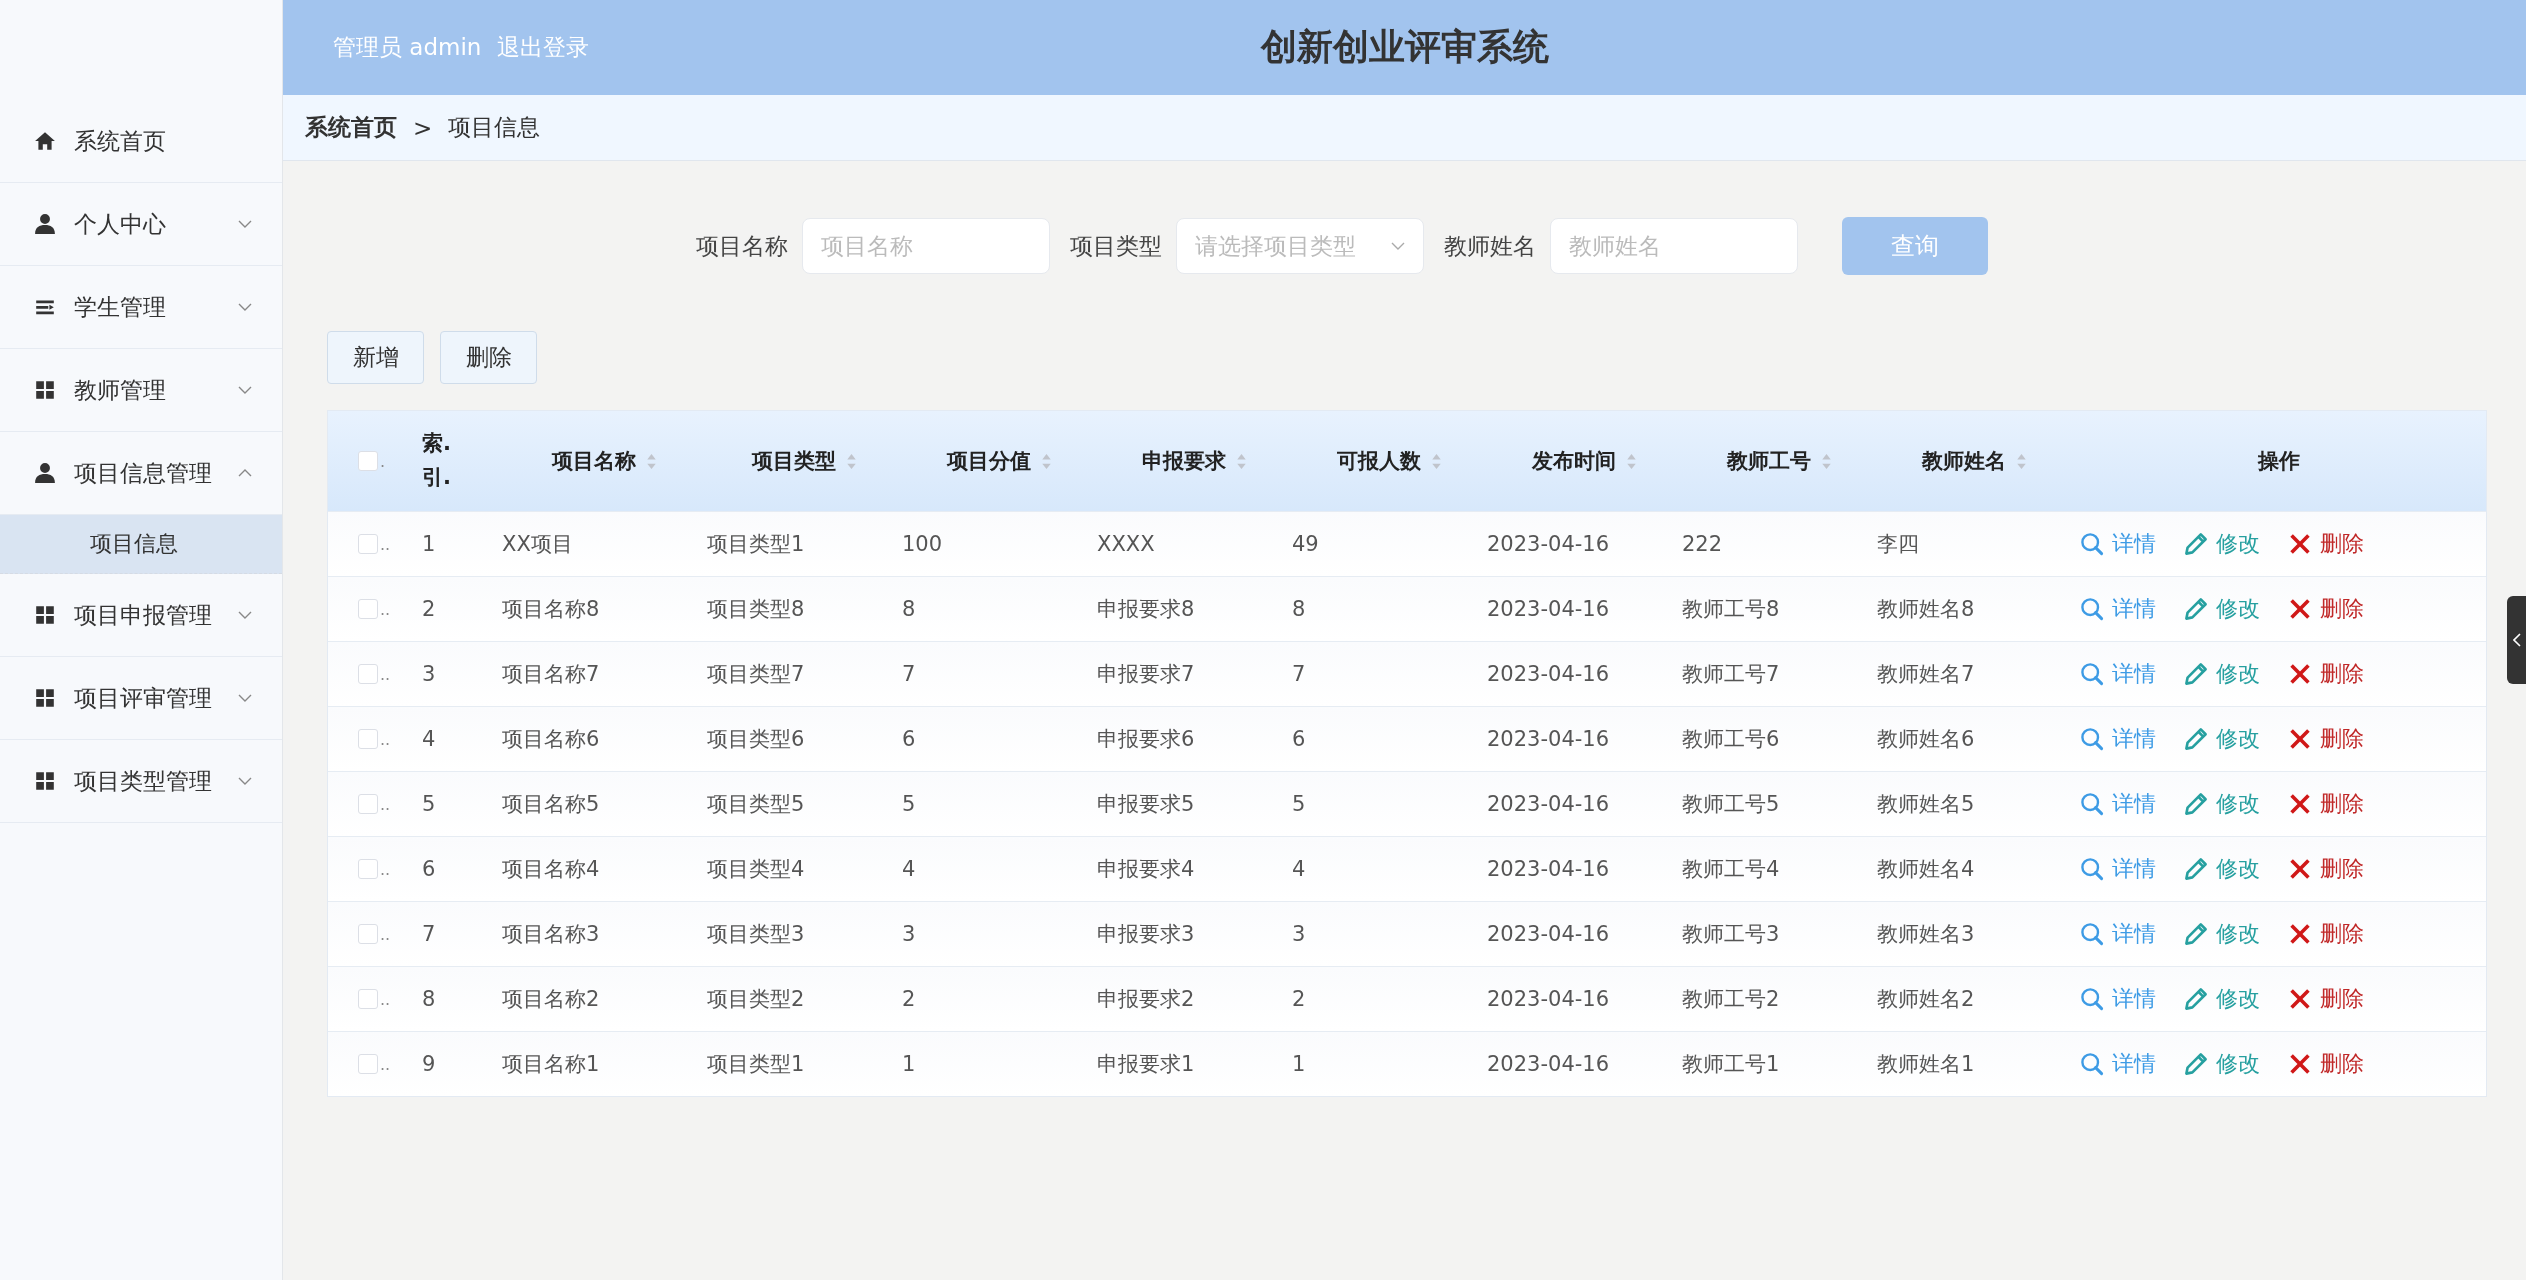 The width and height of the screenshot is (2526, 1280). I want to click on menu-item: 系统首页, so click(141, 141).